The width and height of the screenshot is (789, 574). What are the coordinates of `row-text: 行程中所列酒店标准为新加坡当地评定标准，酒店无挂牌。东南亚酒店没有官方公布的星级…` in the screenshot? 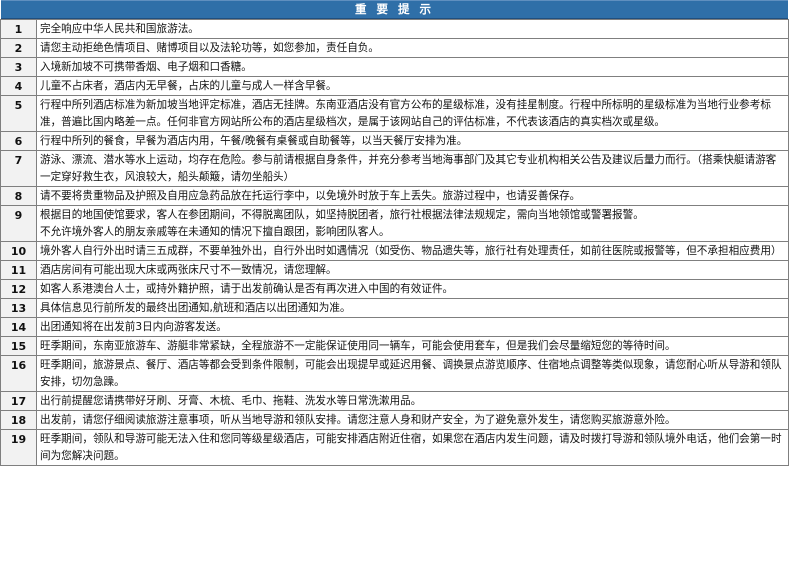 It's located at (412, 113).